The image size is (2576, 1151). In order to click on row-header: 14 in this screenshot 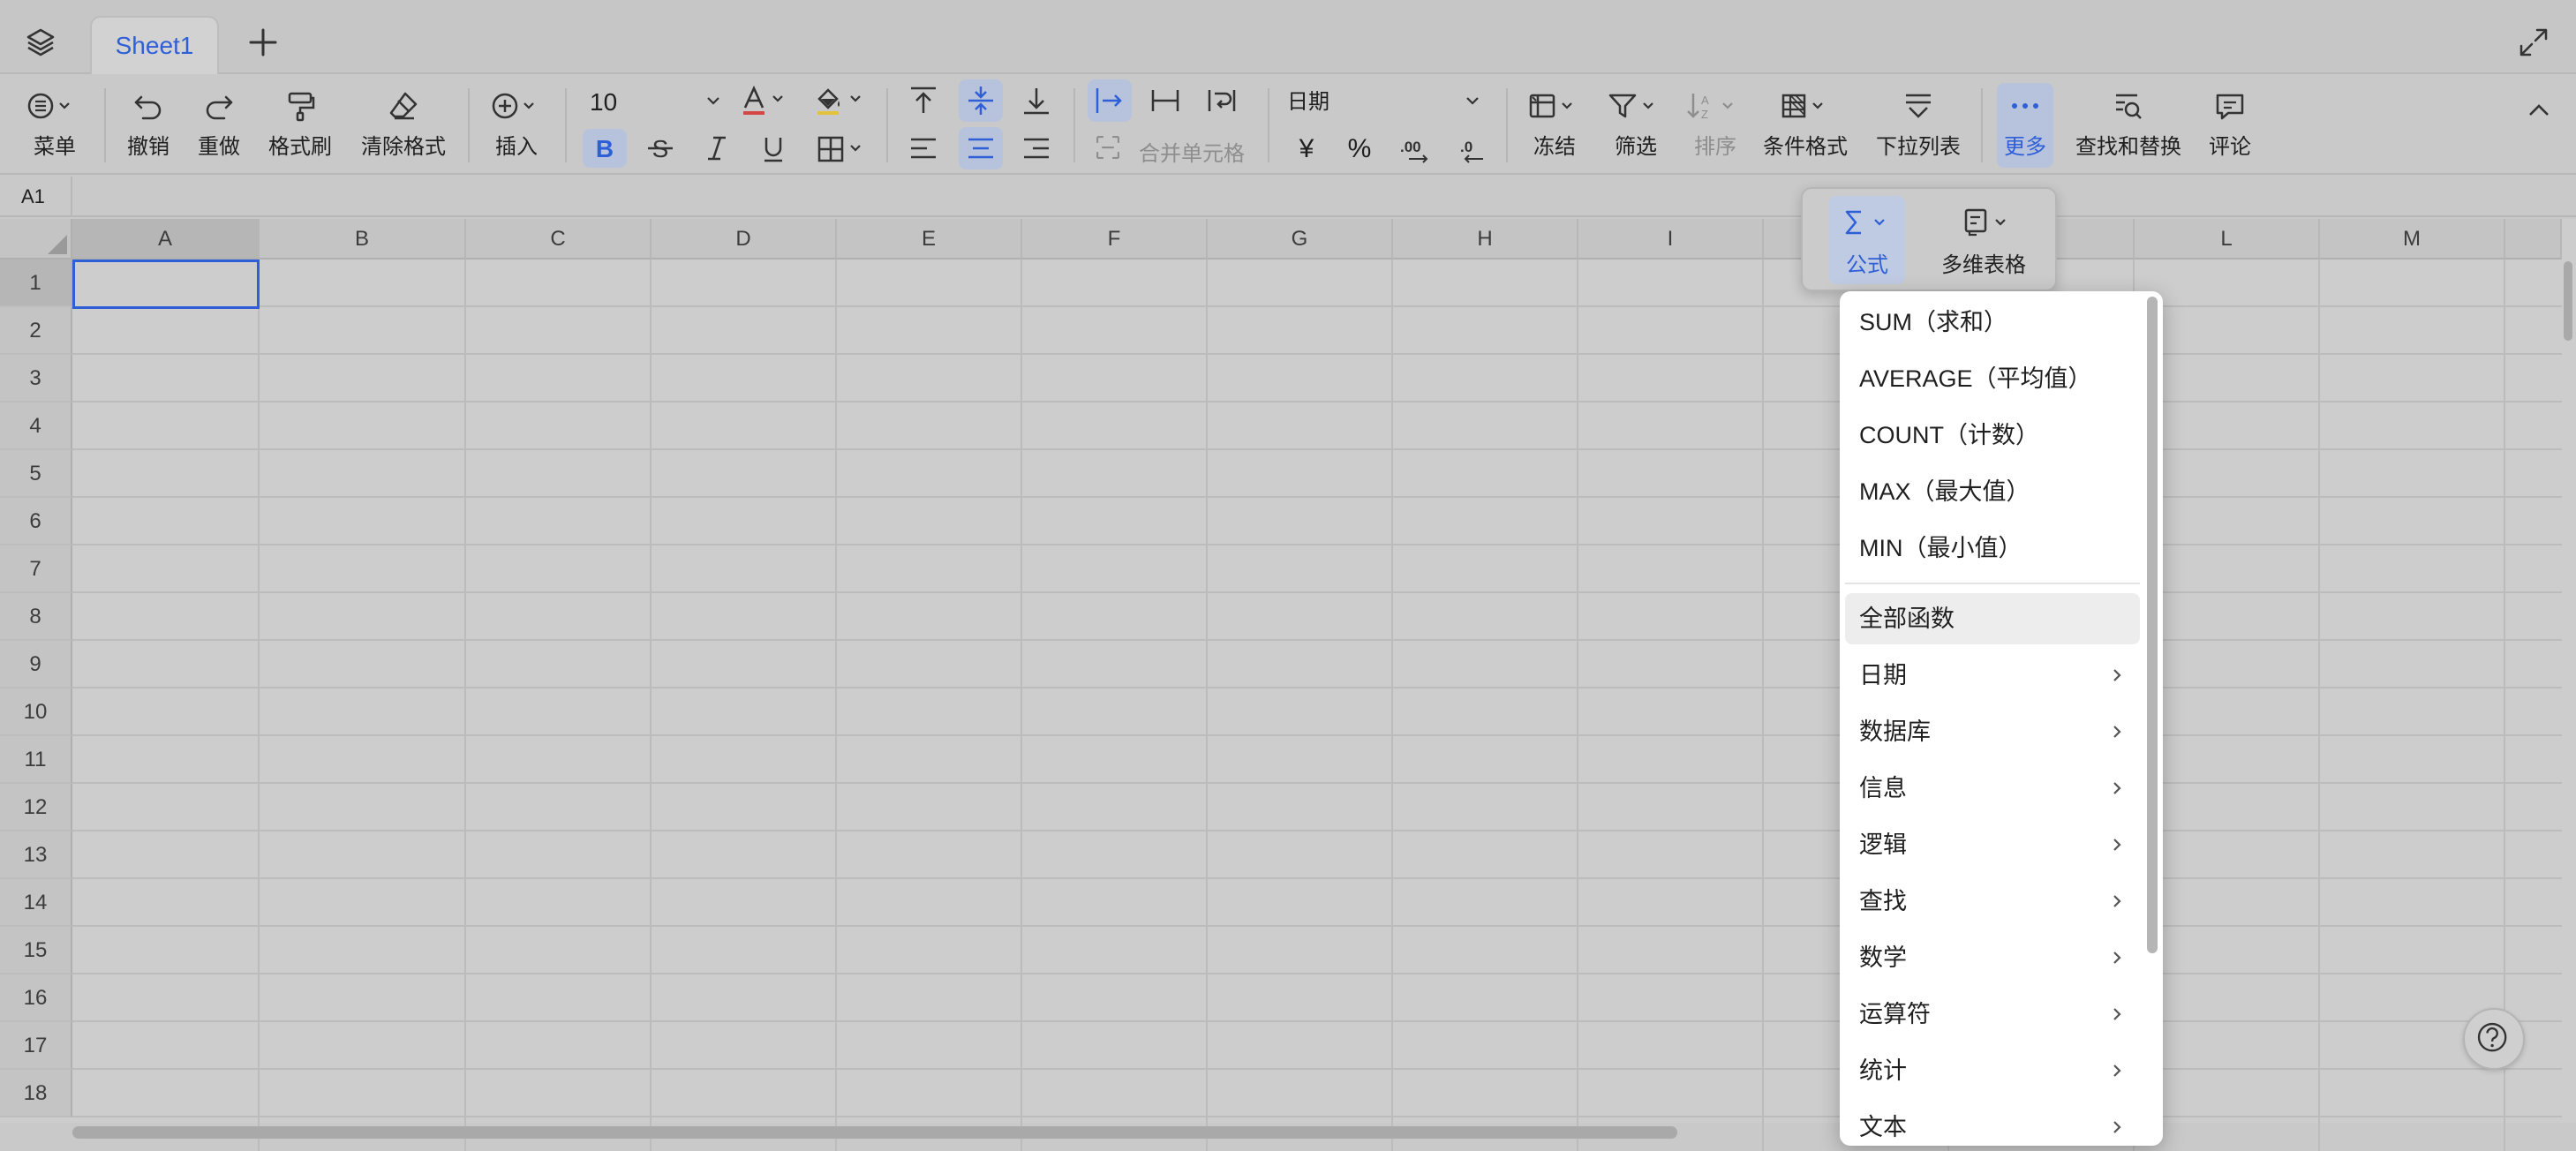, I will do `click(36, 903)`.